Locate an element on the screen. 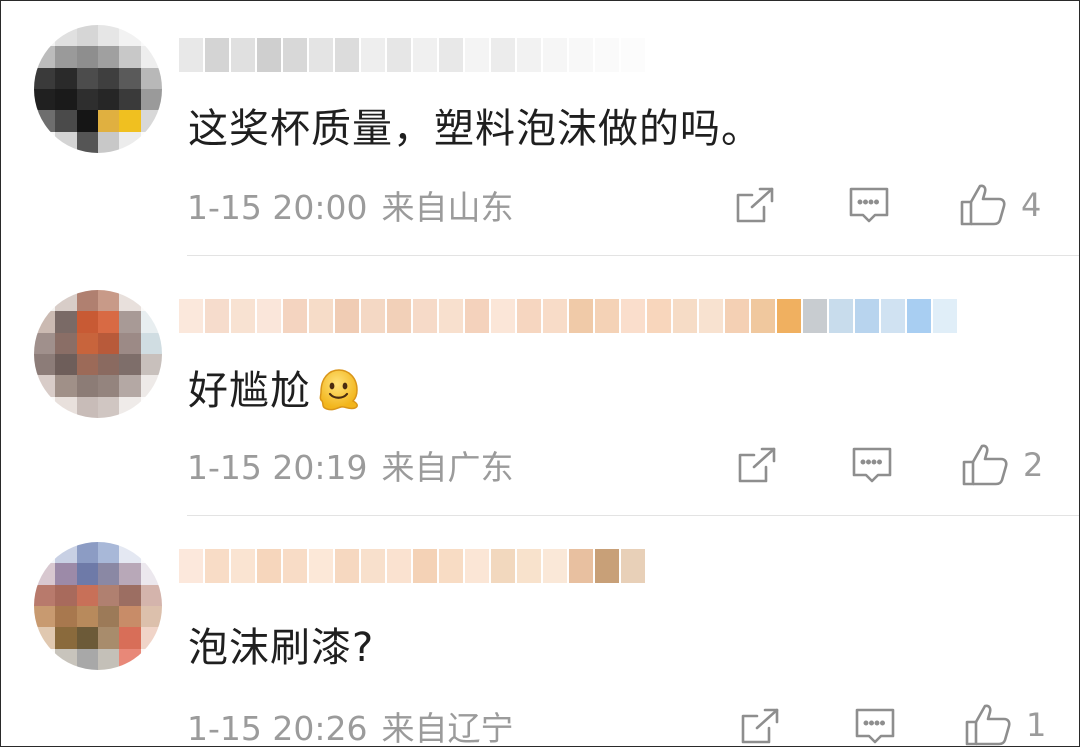 This screenshot has height=747, width=1080. like-button: 1 is located at coordinates (1005, 724).